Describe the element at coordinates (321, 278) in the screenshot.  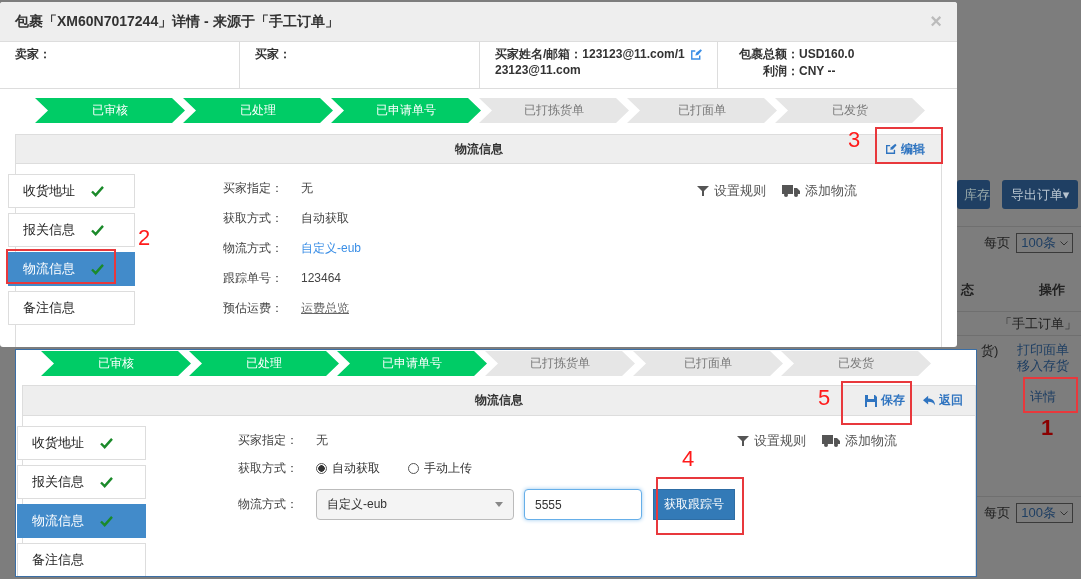
I see `field-value: 123464` at that location.